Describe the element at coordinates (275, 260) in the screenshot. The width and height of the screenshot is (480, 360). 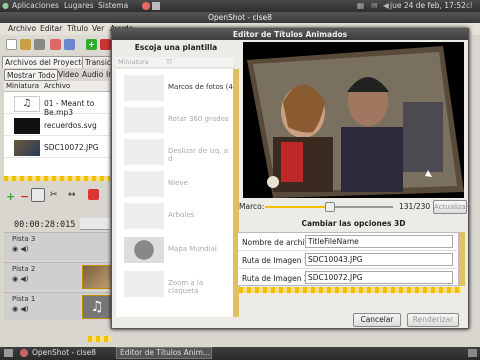
I see `property-label: Ruta de Imagen 1` at that location.